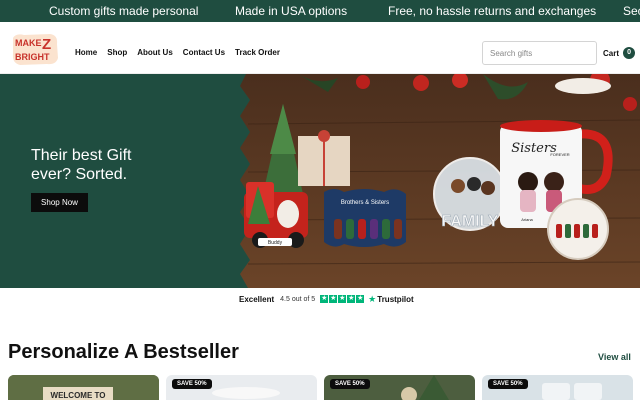 The height and width of the screenshot is (400, 640). Describe the element at coordinates (614, 357) in the screenshot. I see `view-all-link: View all` at that location.